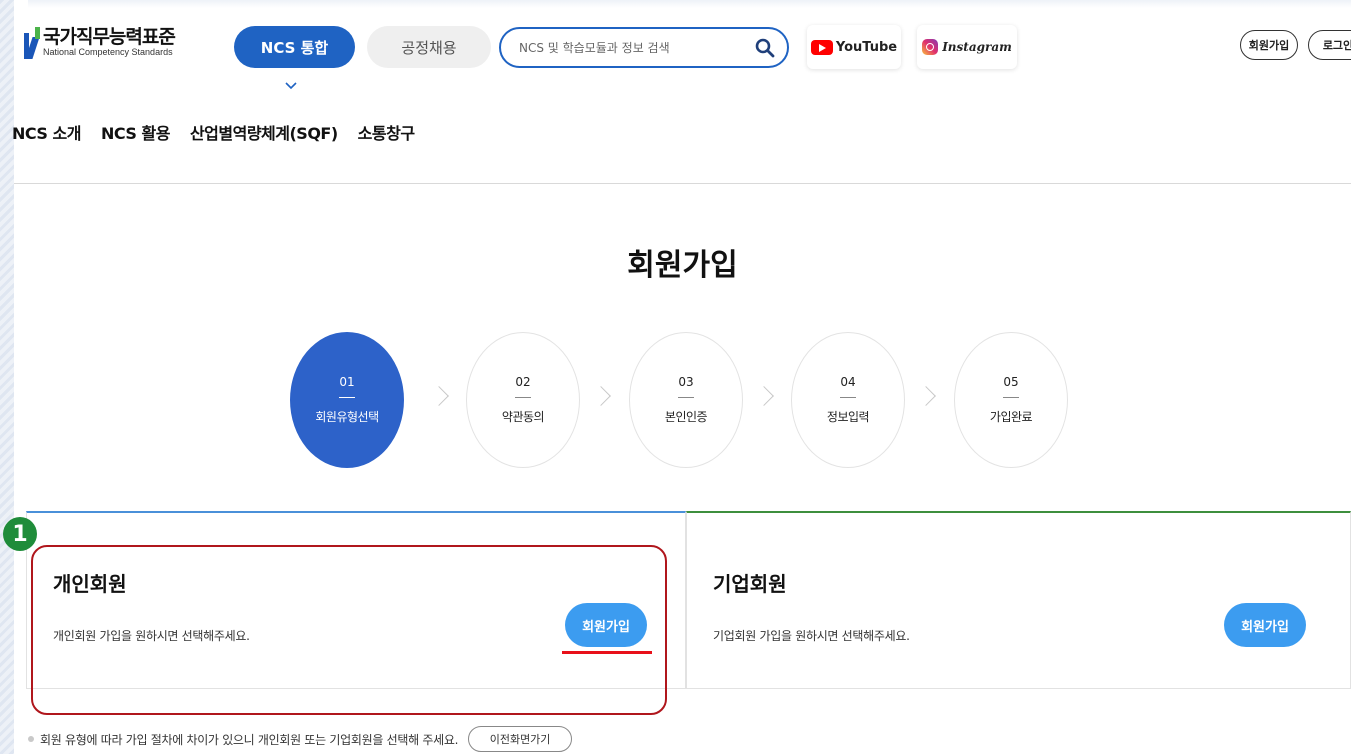  I want to click on step-1: 01 회원유형선택, so click(347, 400).